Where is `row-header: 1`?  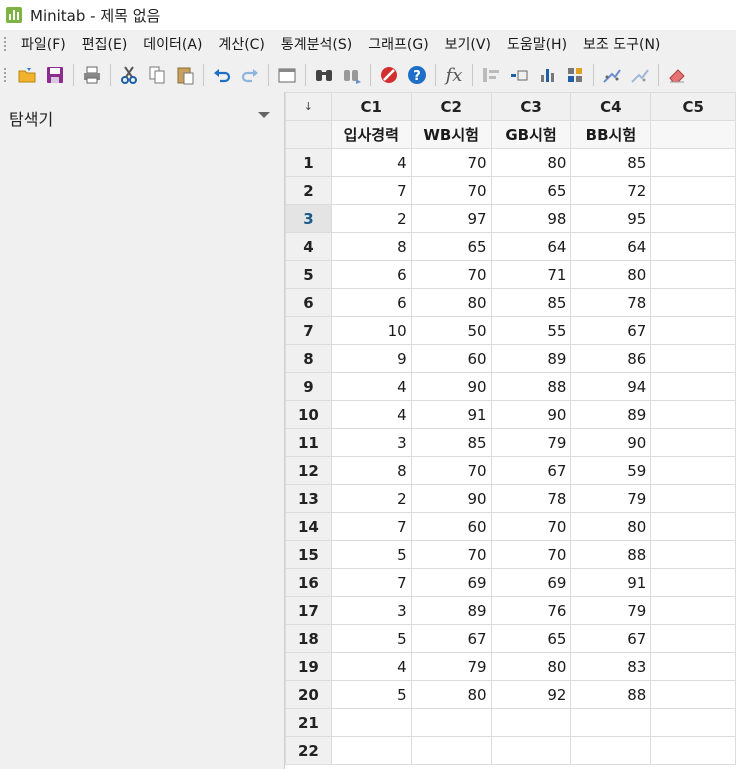 row-header: 1 is located at coordinates (308, 162).